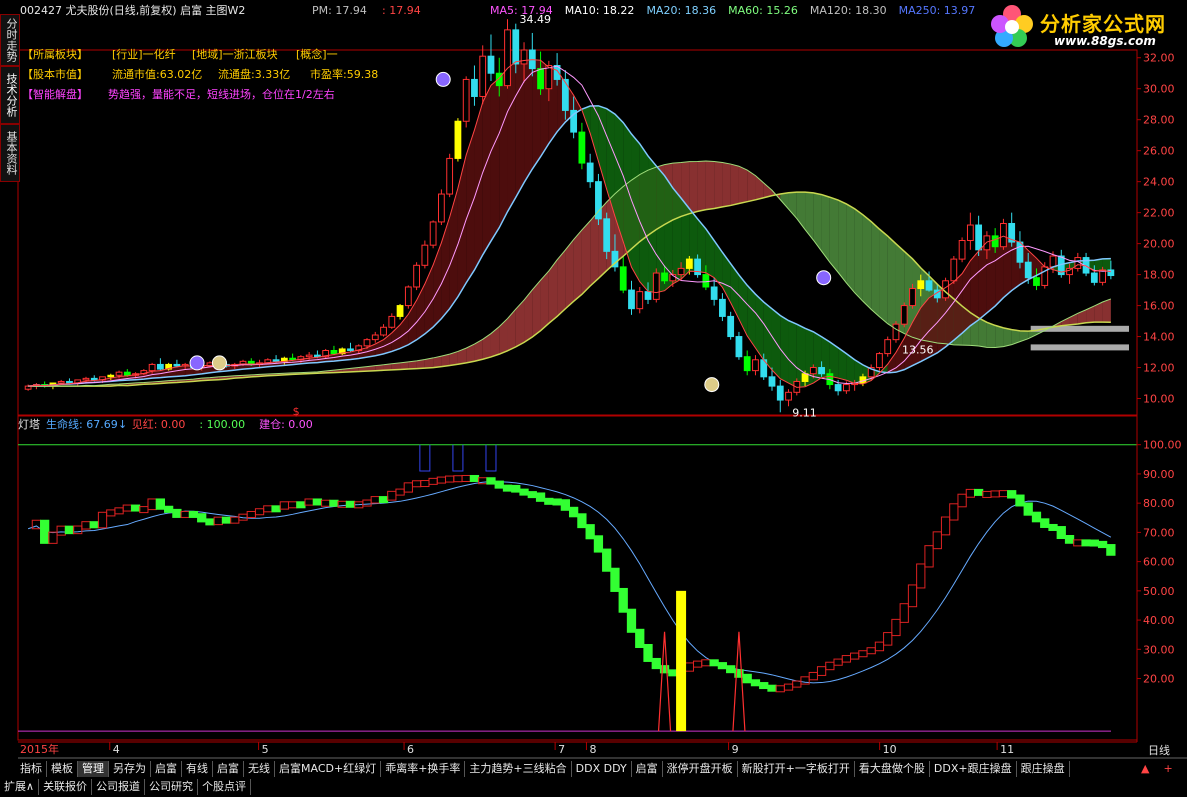 This screenshot has width=1187, height=797. What do you see at coordinates (1185, 769) in the screenshot?
I see `zoom-out-icon: -` at bounding box center [1185, 769].